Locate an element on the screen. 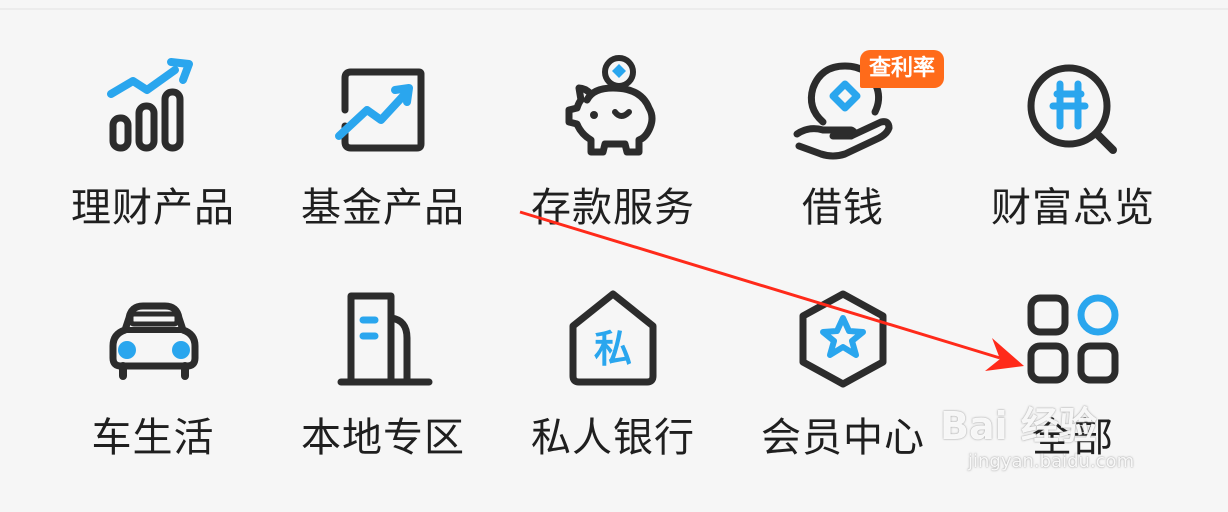 This screenshot has width=1228, height=512. menu-item-label: 全部 is located at coordinates (1073, 438).